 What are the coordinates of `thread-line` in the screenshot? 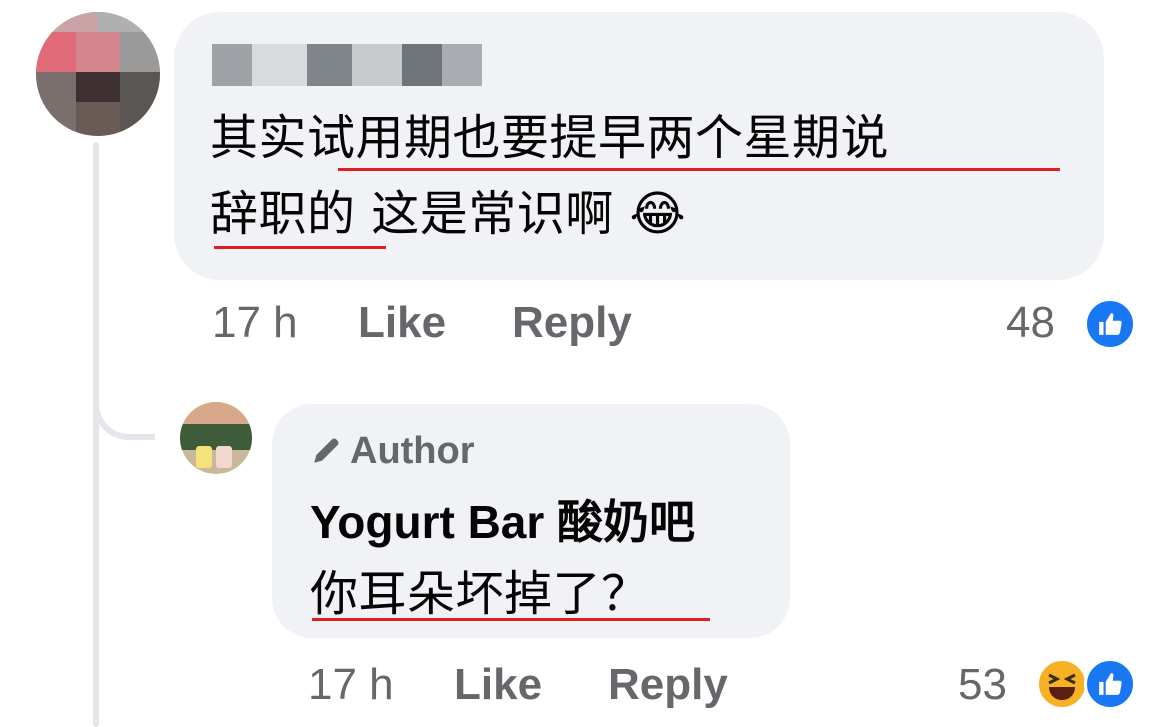 It's located at (96, 434).